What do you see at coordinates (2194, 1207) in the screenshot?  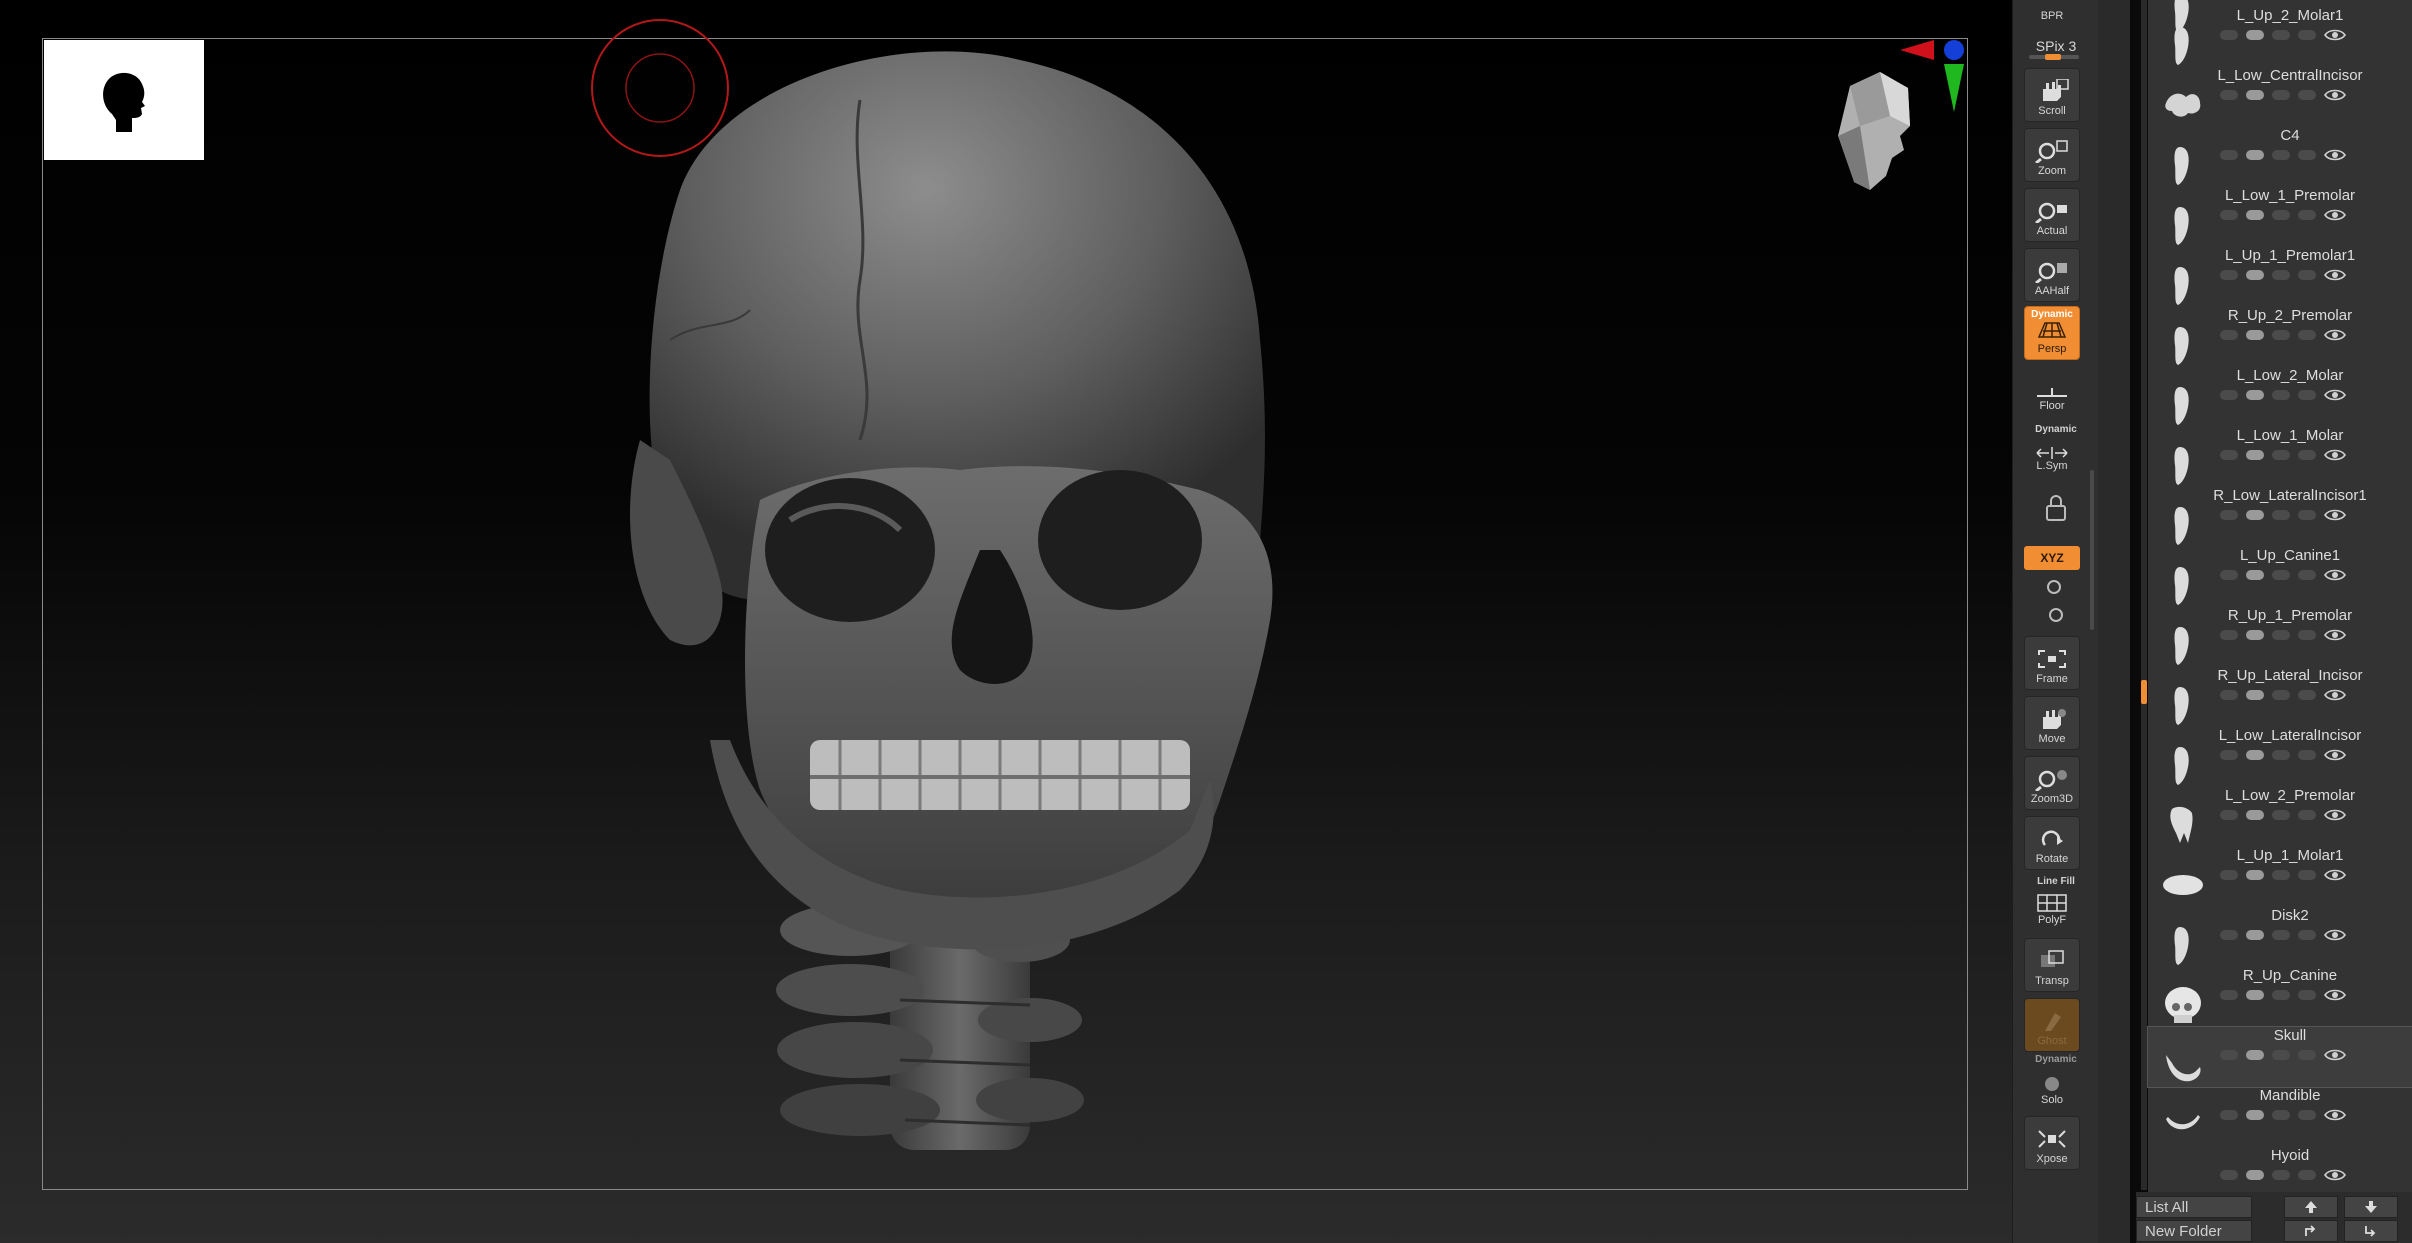 I see `list-all-button: List All` at bounding box center [2194, 1207].